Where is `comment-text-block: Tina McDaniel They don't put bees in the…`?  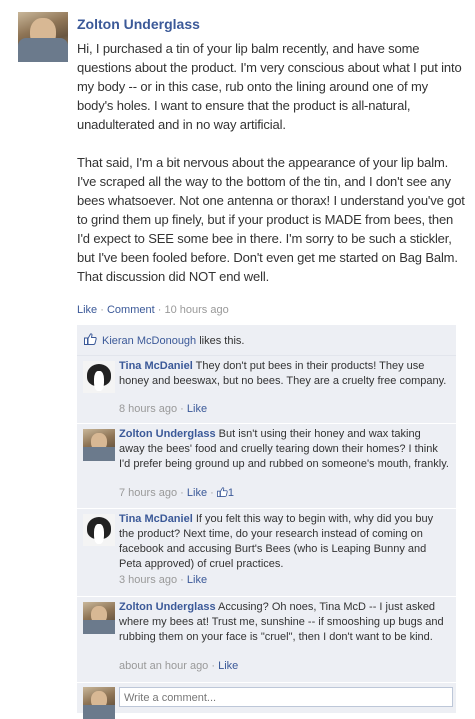
comment-text-block: Tina McDaniel They don't put bees in the… is located at coordinates (284, 374).